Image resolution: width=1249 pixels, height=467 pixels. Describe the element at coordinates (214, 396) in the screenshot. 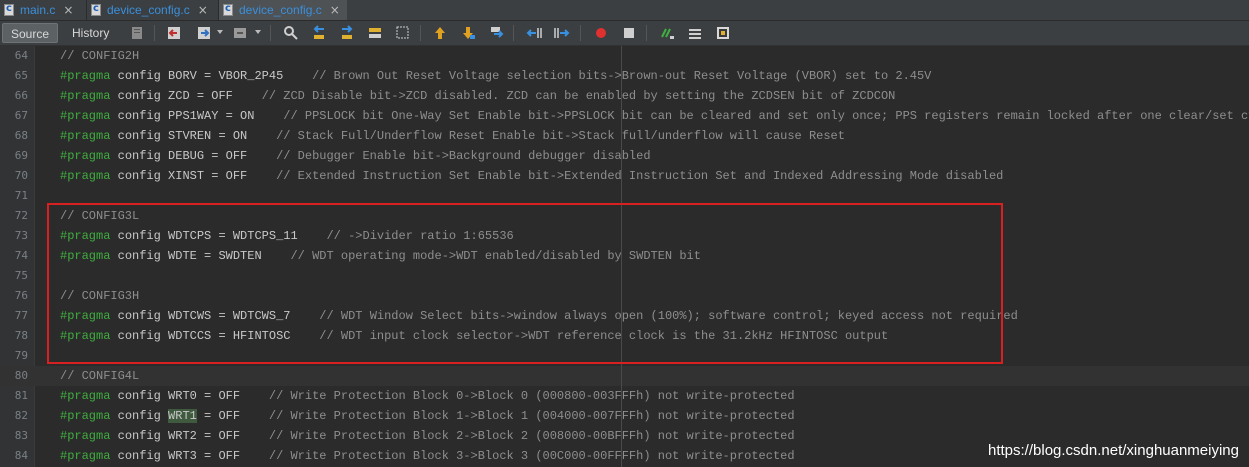

I see `config-setting: WRT0 = OFF` at that location.